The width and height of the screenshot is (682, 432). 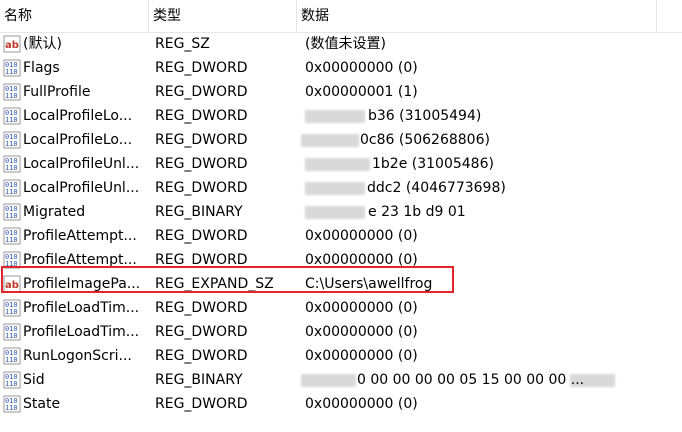 I want to click on value-name: FullProfile, so click(x=57, y=92).